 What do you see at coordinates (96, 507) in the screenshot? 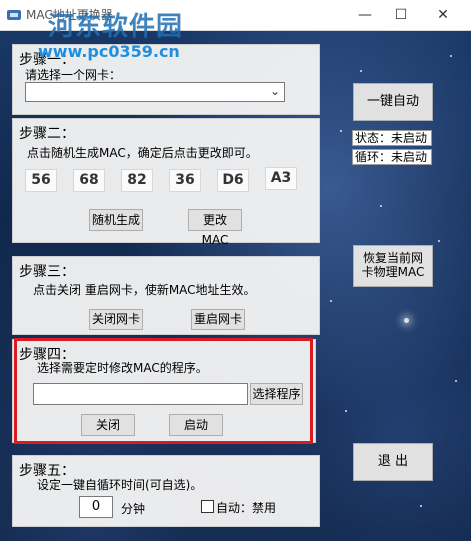
I see `loop-minutes-input: 0` at bounding box center [96, 507].